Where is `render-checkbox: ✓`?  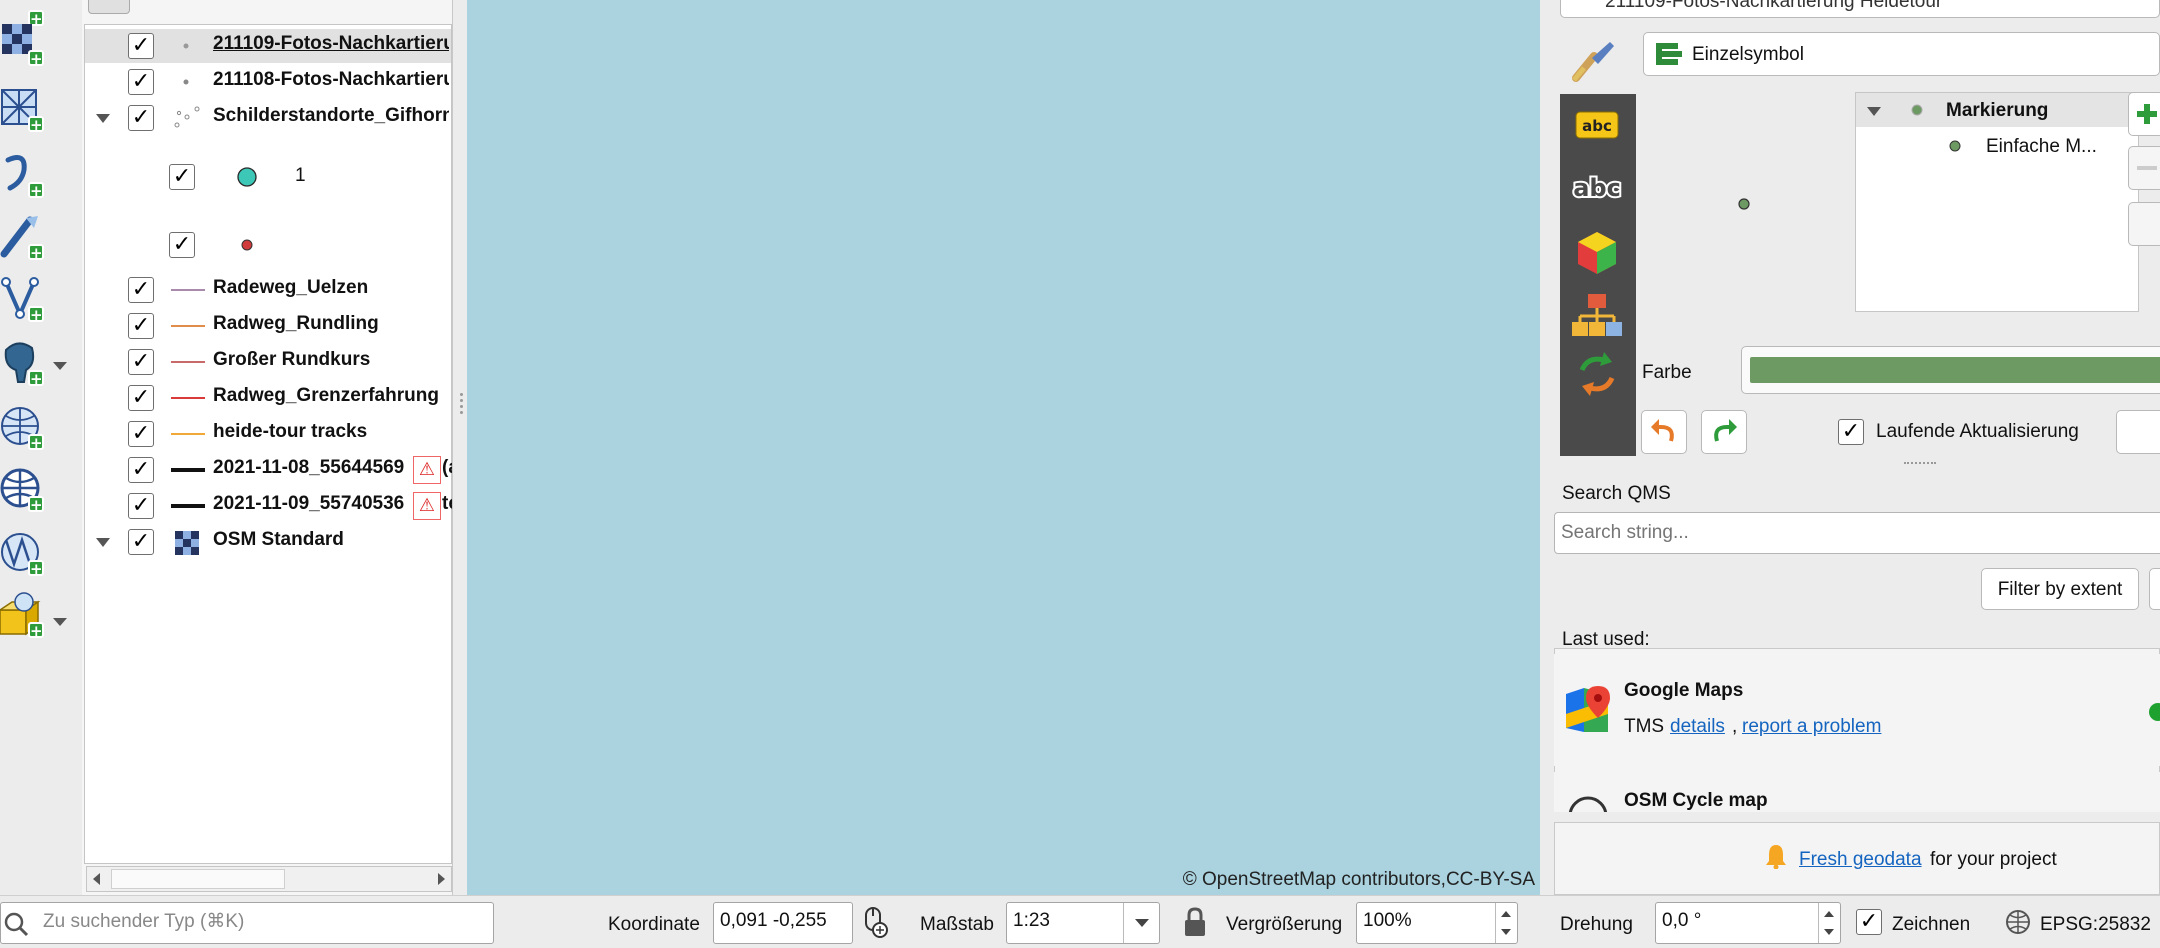 render-checkbox: ✓ is located at coordinates (1869, 922).